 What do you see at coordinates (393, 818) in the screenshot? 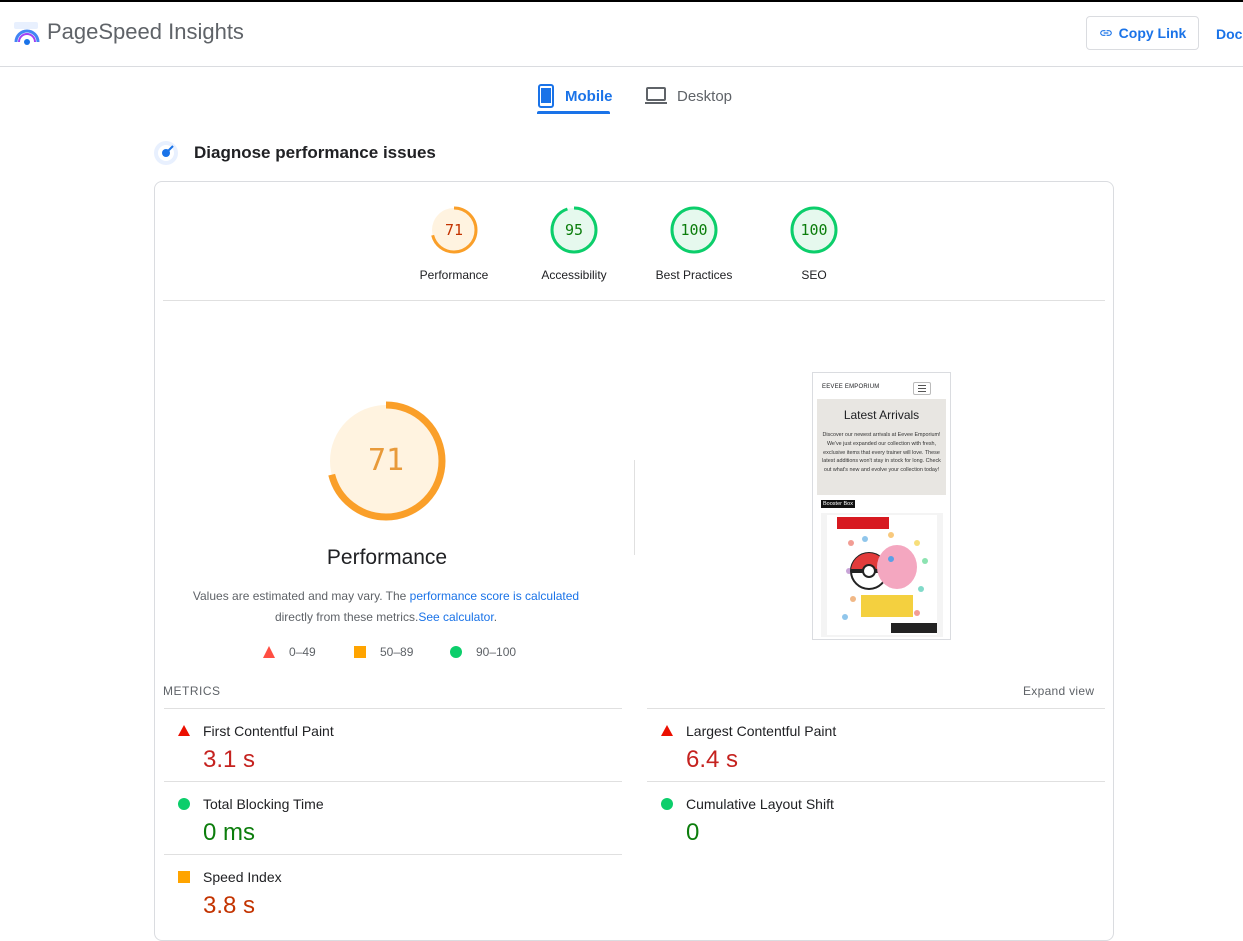
I see `metric-total-blocking-time: Total Blocking Time 0 ms` at bounding box center [393, 818].